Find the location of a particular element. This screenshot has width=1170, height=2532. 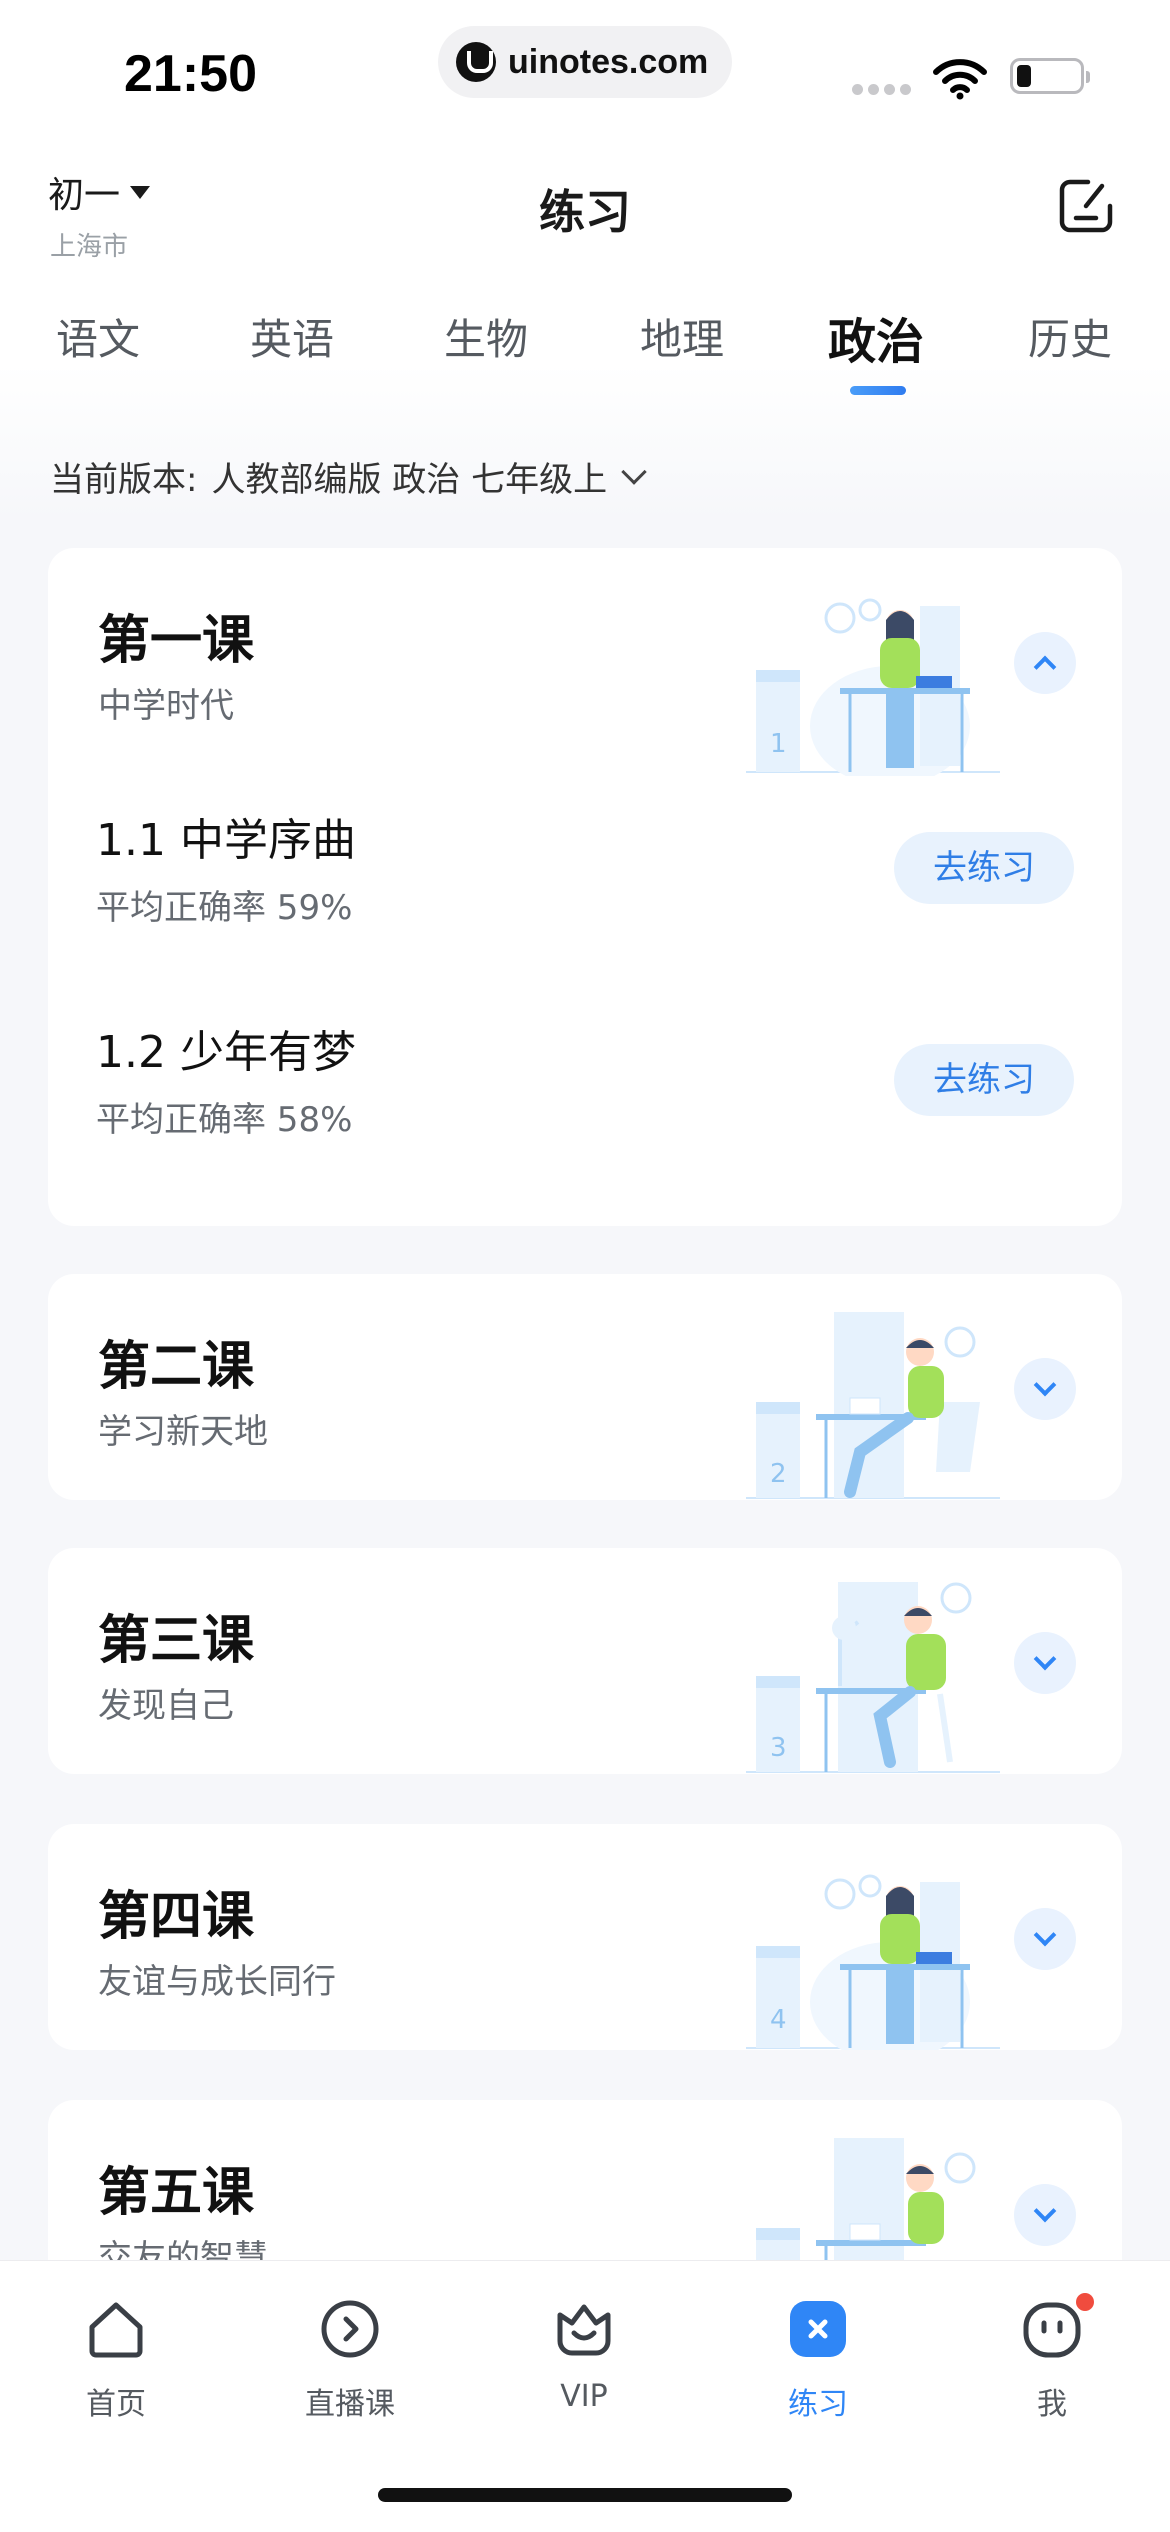

svg-text: 3 is located at coordinates (778, 1748).